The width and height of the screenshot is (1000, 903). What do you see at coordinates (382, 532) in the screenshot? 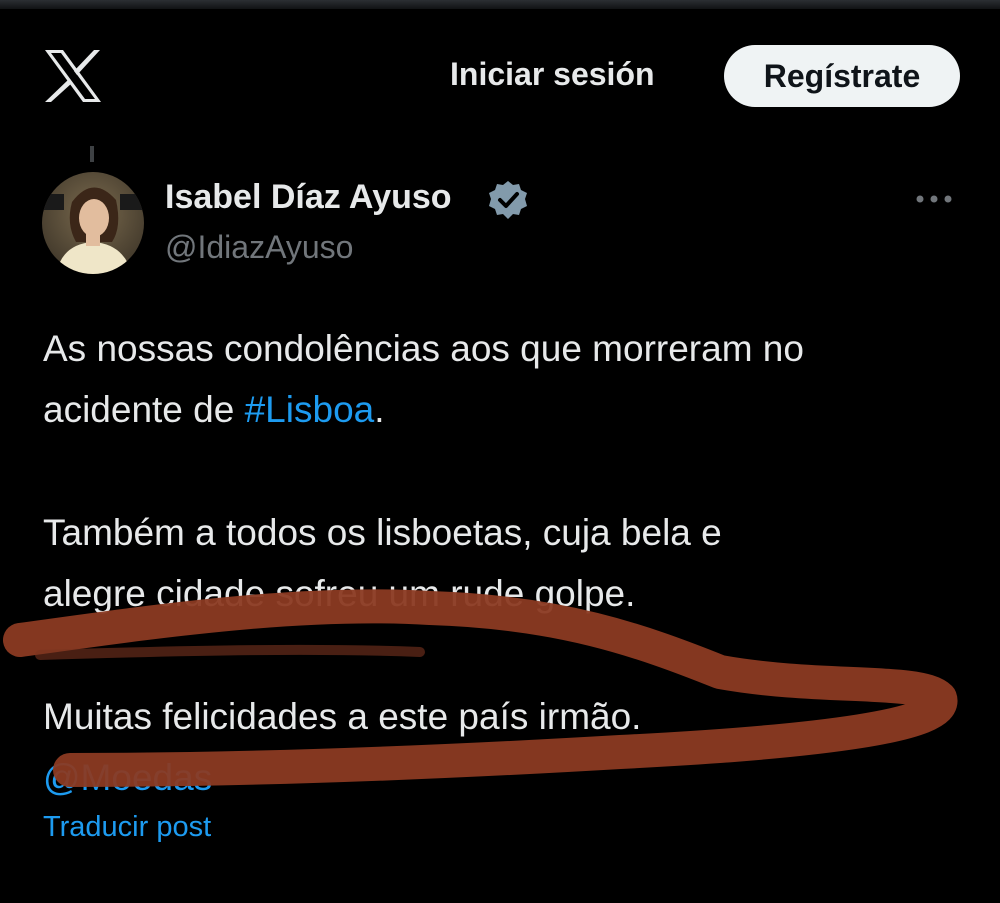
I see `tweet-line: Também a todos os lisboetas, cuja bela e` at bounding box center [382, 532].